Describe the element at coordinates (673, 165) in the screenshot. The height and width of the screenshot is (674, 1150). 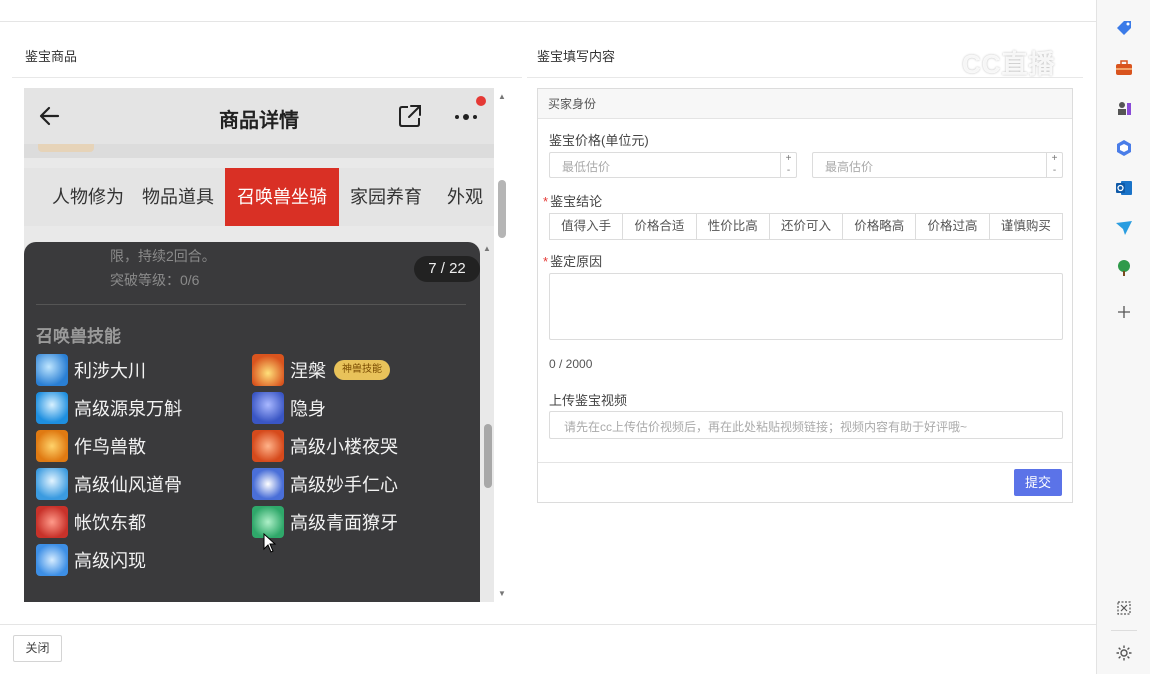
I see `min-price-input: 最低估价 + -` at that location.